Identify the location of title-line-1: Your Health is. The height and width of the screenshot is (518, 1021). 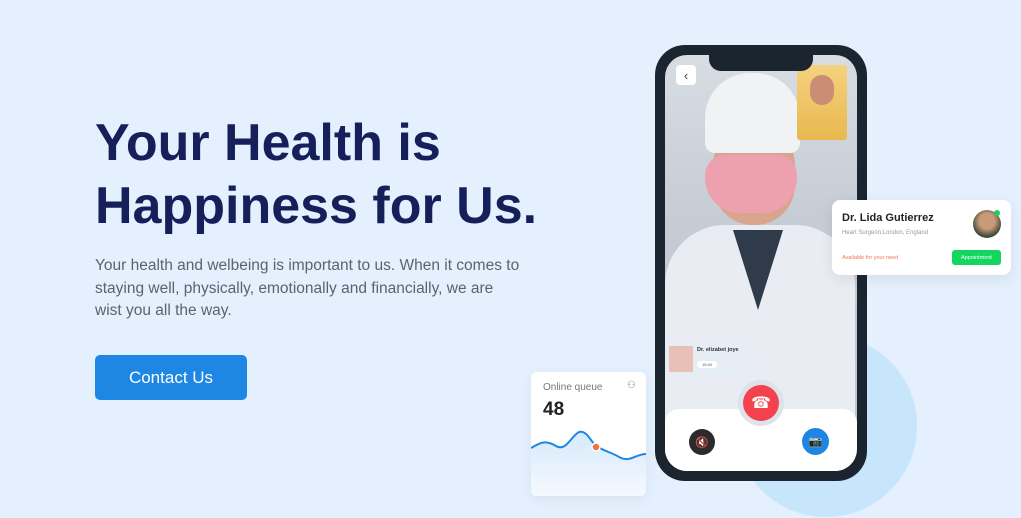
(268, 143).